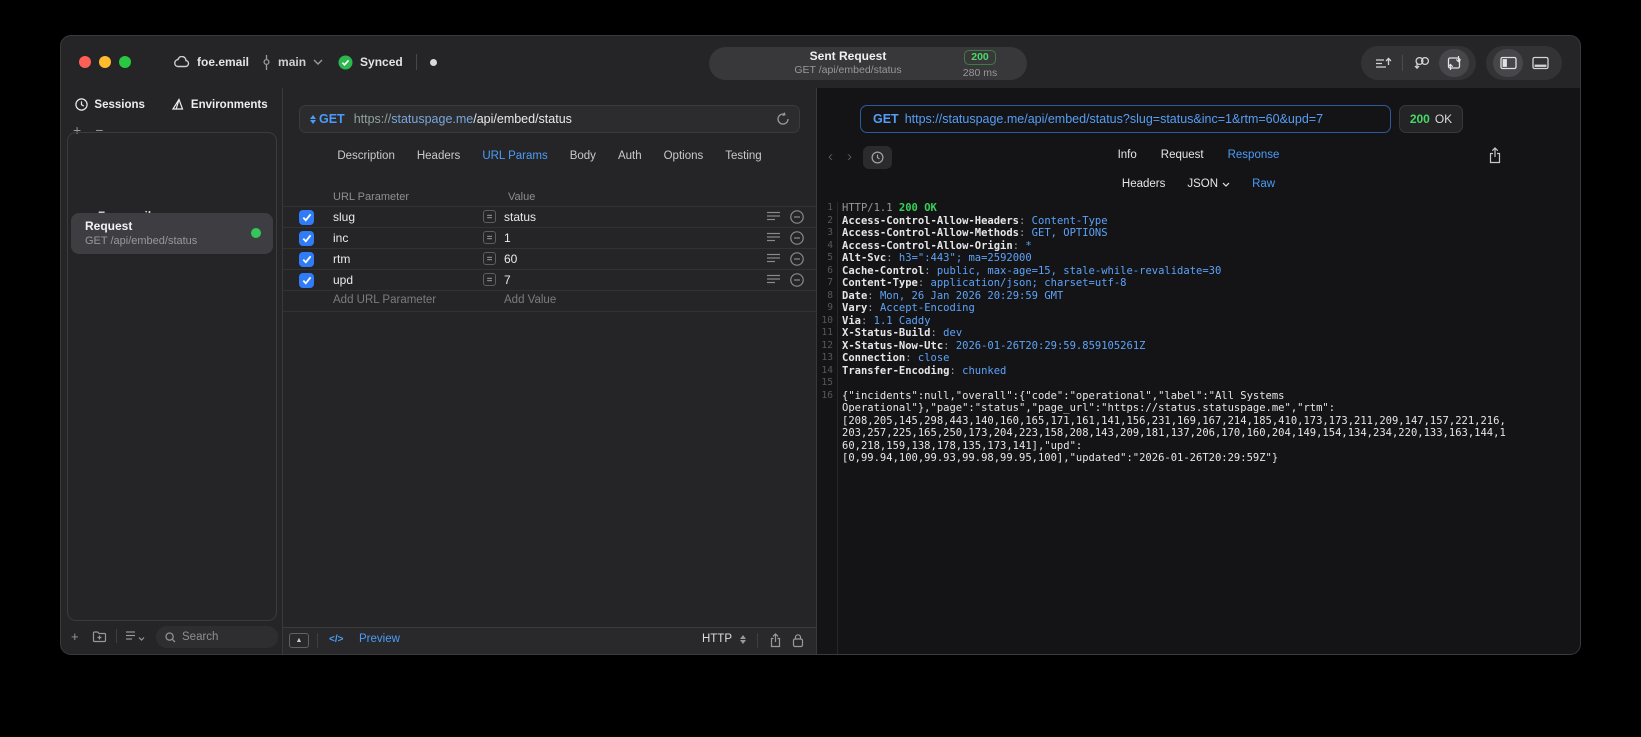 Image resolution: width=1641 pixels, height=737 pixels. I want to click on close-window-button, so click(85, 62).